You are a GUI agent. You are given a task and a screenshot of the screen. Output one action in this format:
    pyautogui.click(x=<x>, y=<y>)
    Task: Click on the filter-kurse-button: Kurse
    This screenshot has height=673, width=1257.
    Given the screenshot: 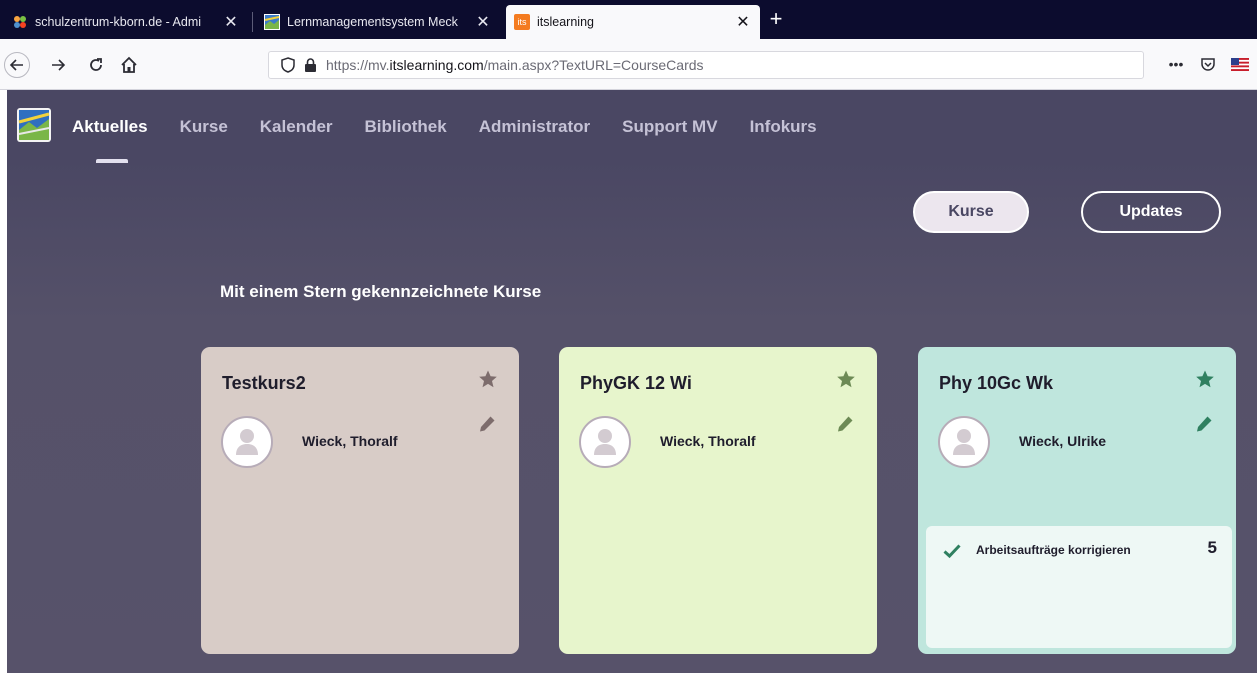 What is the action you would take?
    pyautogui.click(x=971, y=212)
    